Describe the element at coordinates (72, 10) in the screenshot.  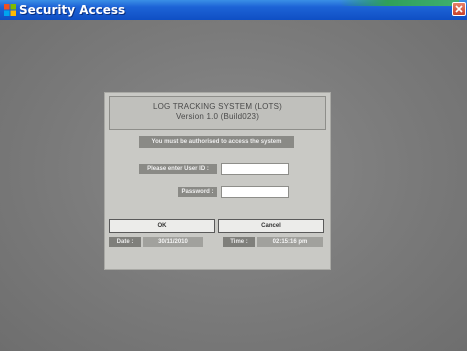
I see `window-title: Security Access` at that location.